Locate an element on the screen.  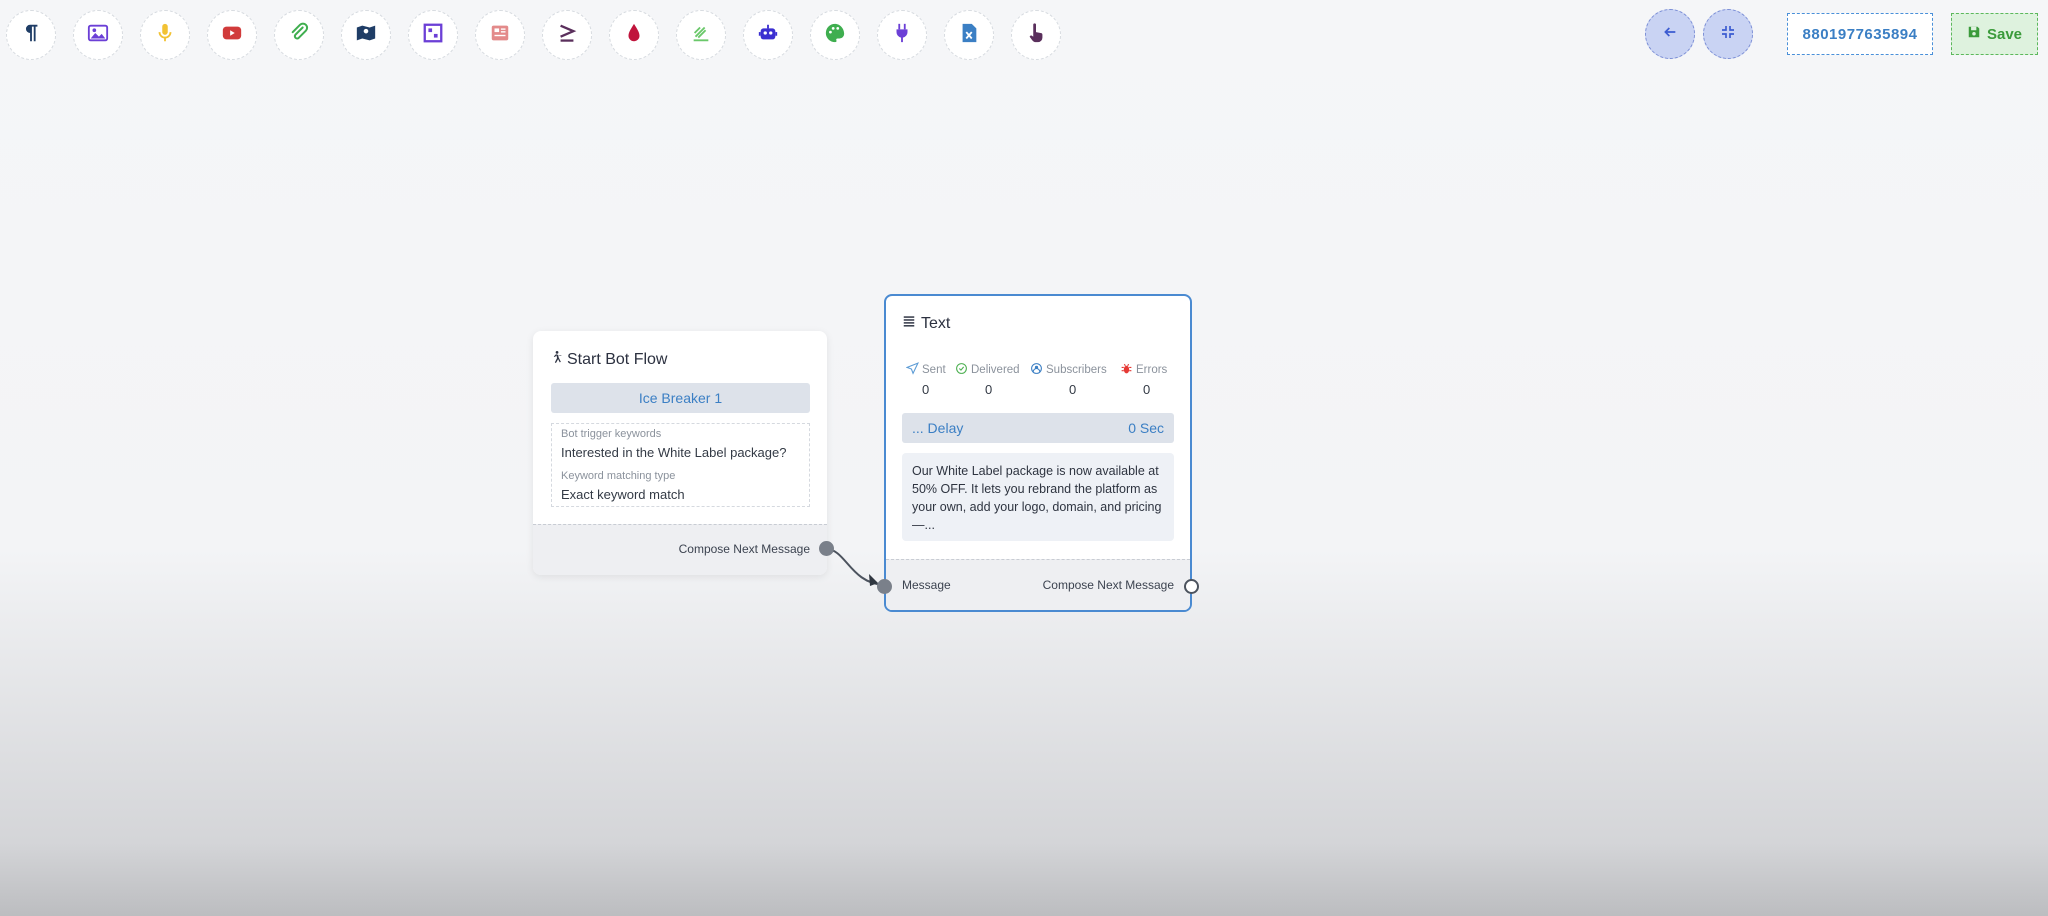
stat-delivered: Delivered is located at coordinates (987, 370).